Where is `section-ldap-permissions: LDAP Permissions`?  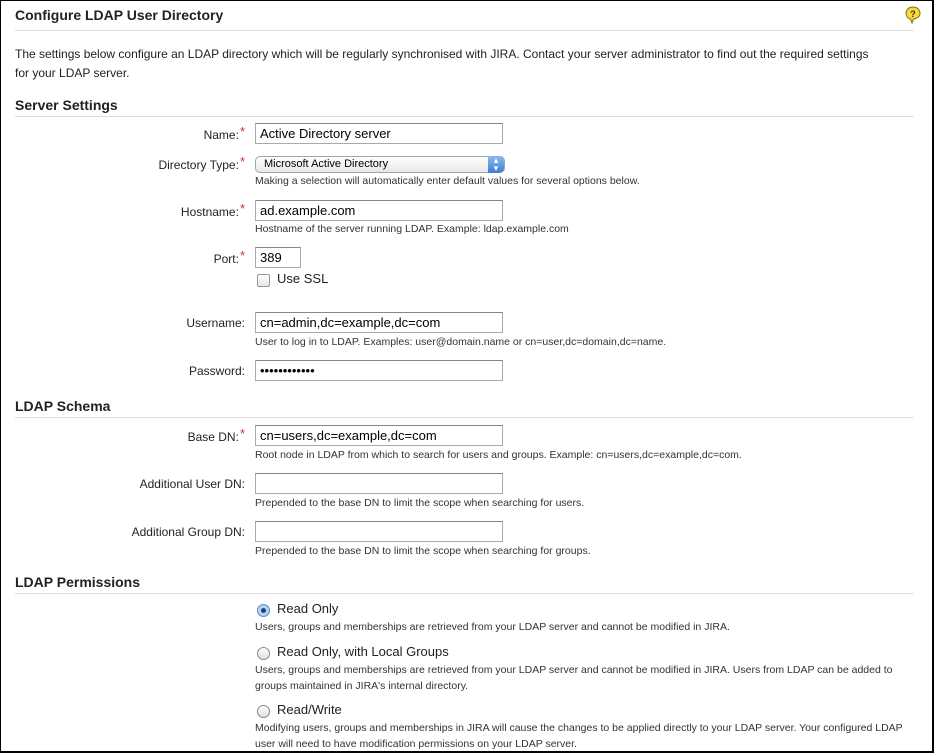
section-ldap-permissions: LDAP Permissions is located at coordinates (464, 584).